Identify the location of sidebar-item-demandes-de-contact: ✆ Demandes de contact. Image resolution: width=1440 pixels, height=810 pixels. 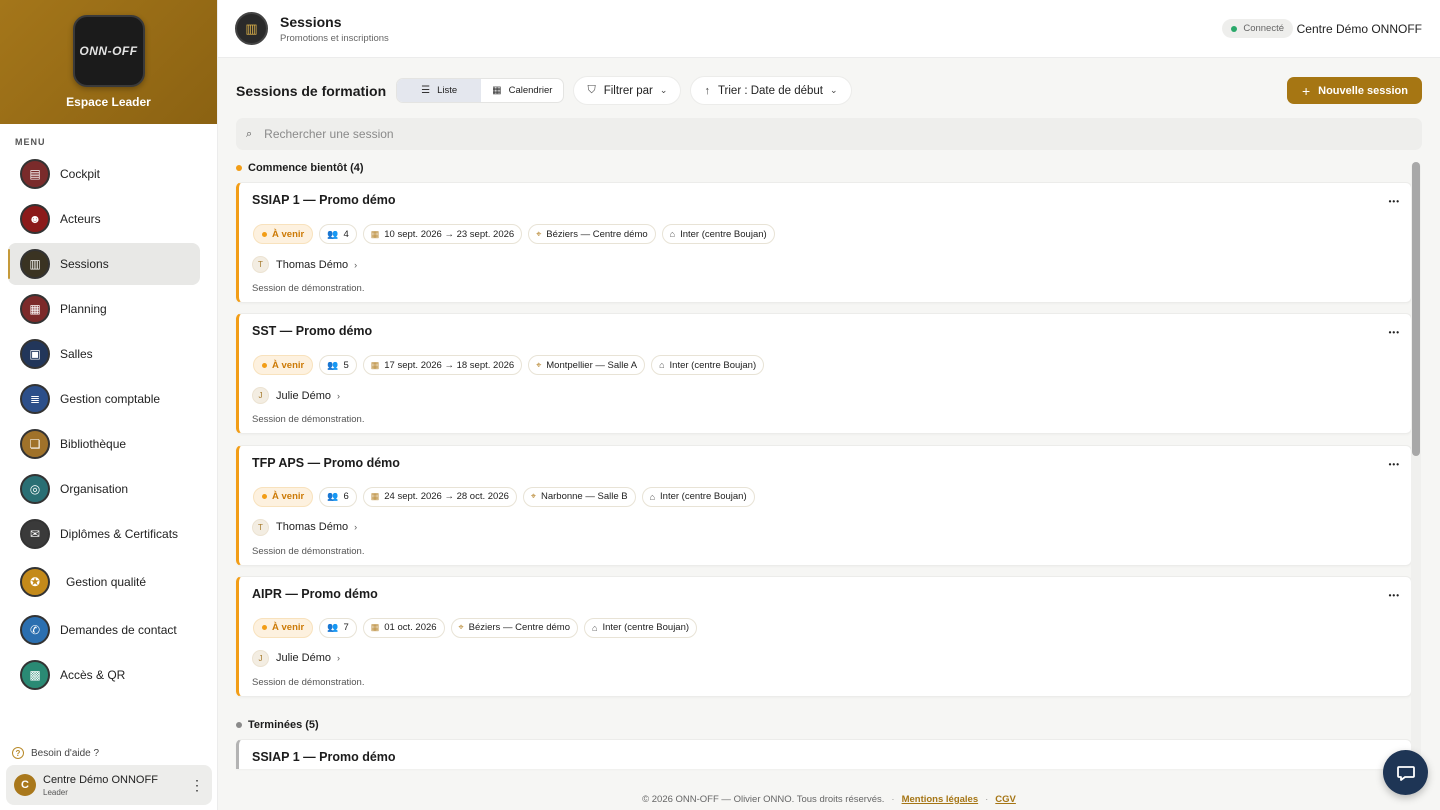
(104, 630).